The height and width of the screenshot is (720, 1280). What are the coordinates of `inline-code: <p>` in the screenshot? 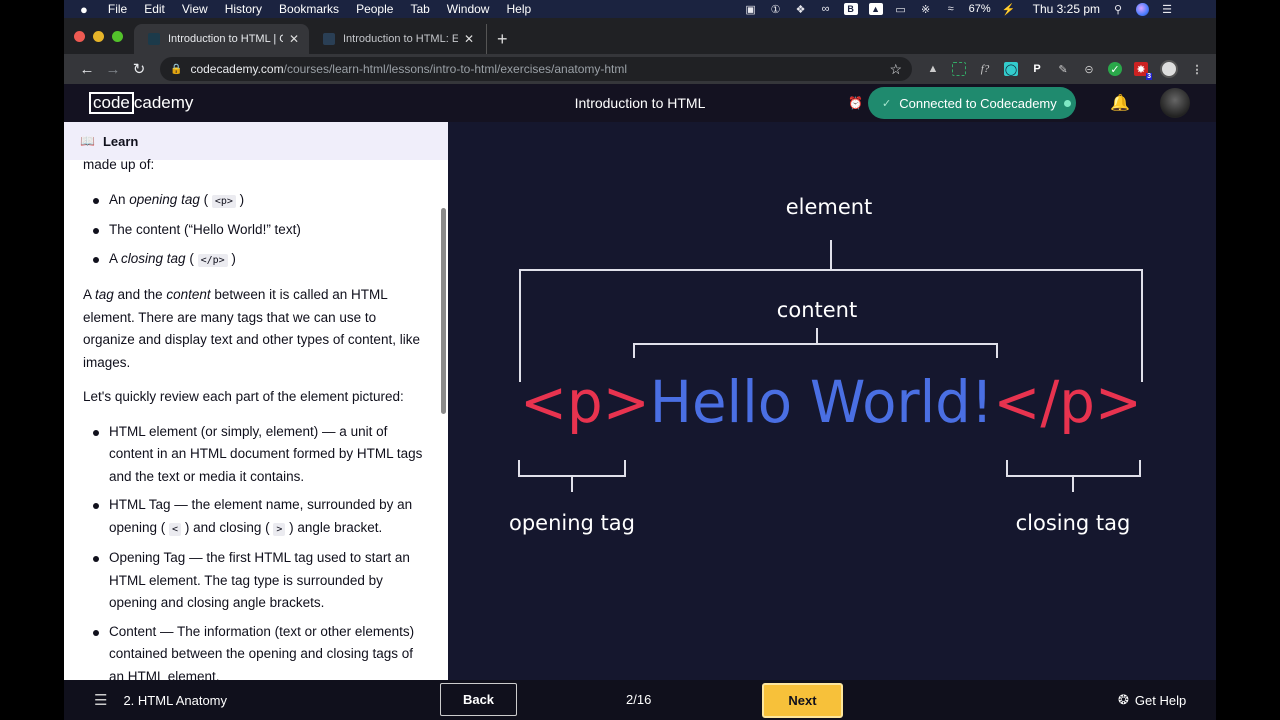 It's located at (223, 201).